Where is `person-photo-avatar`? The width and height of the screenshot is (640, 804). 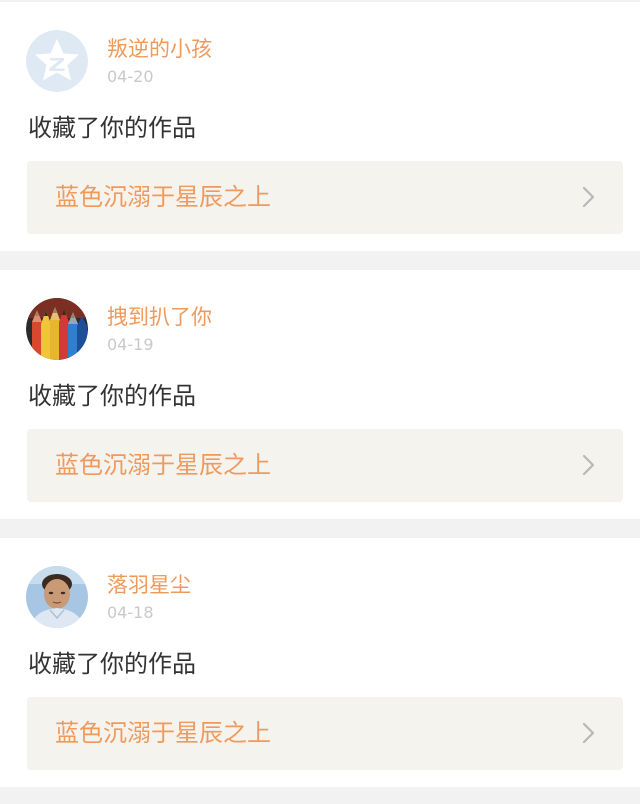
person-photo-avatar is located at coordinates (57, 597).